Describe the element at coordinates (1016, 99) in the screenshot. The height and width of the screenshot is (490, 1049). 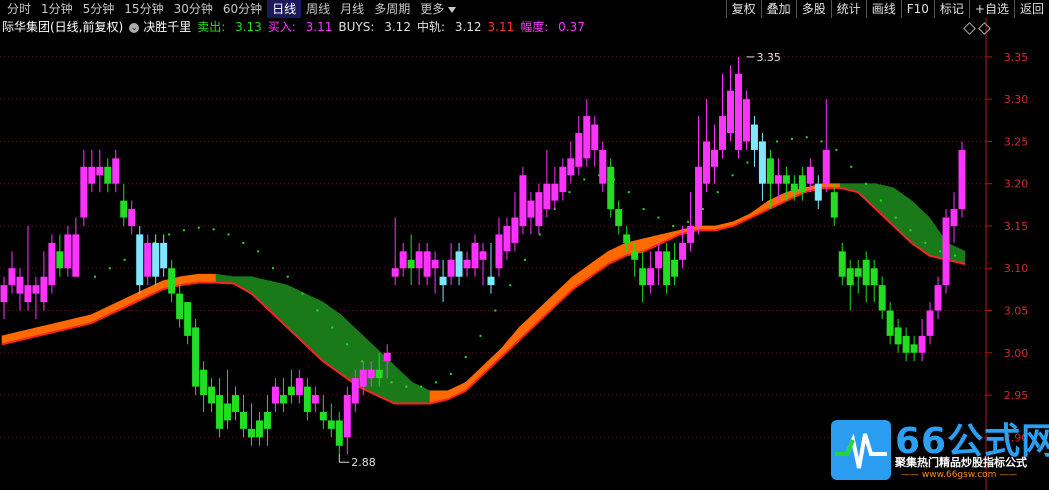
I see `y-tick-label: 3.30` at that location.